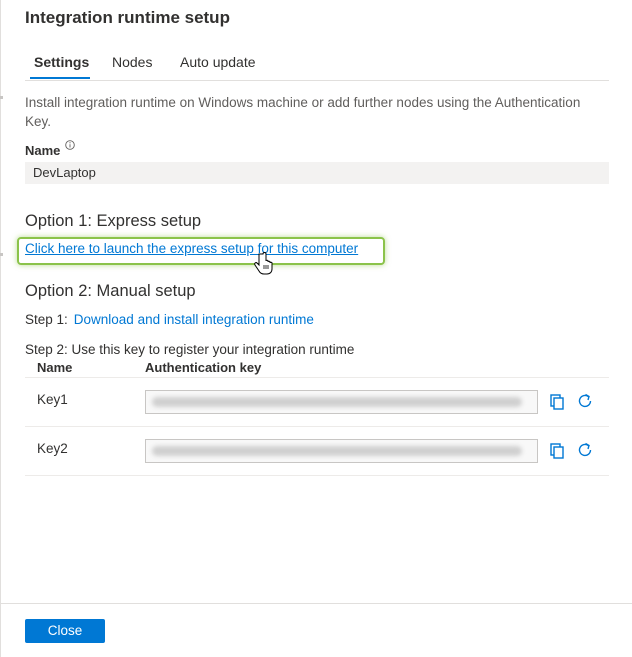 This screenshot has width=632, height=657. Describe the element at coordinates (61, 62) in the screenshot. I see `tab-settings: Settings` at that location.